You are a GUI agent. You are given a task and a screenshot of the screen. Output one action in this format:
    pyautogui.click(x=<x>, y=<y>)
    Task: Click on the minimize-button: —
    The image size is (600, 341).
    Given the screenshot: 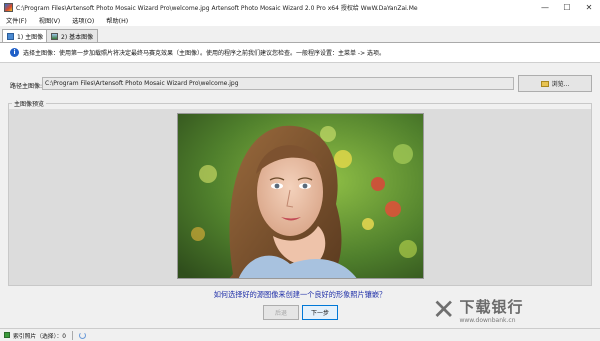 What is the action you would take?
    pyautogui.click(x=545, y=7)
    